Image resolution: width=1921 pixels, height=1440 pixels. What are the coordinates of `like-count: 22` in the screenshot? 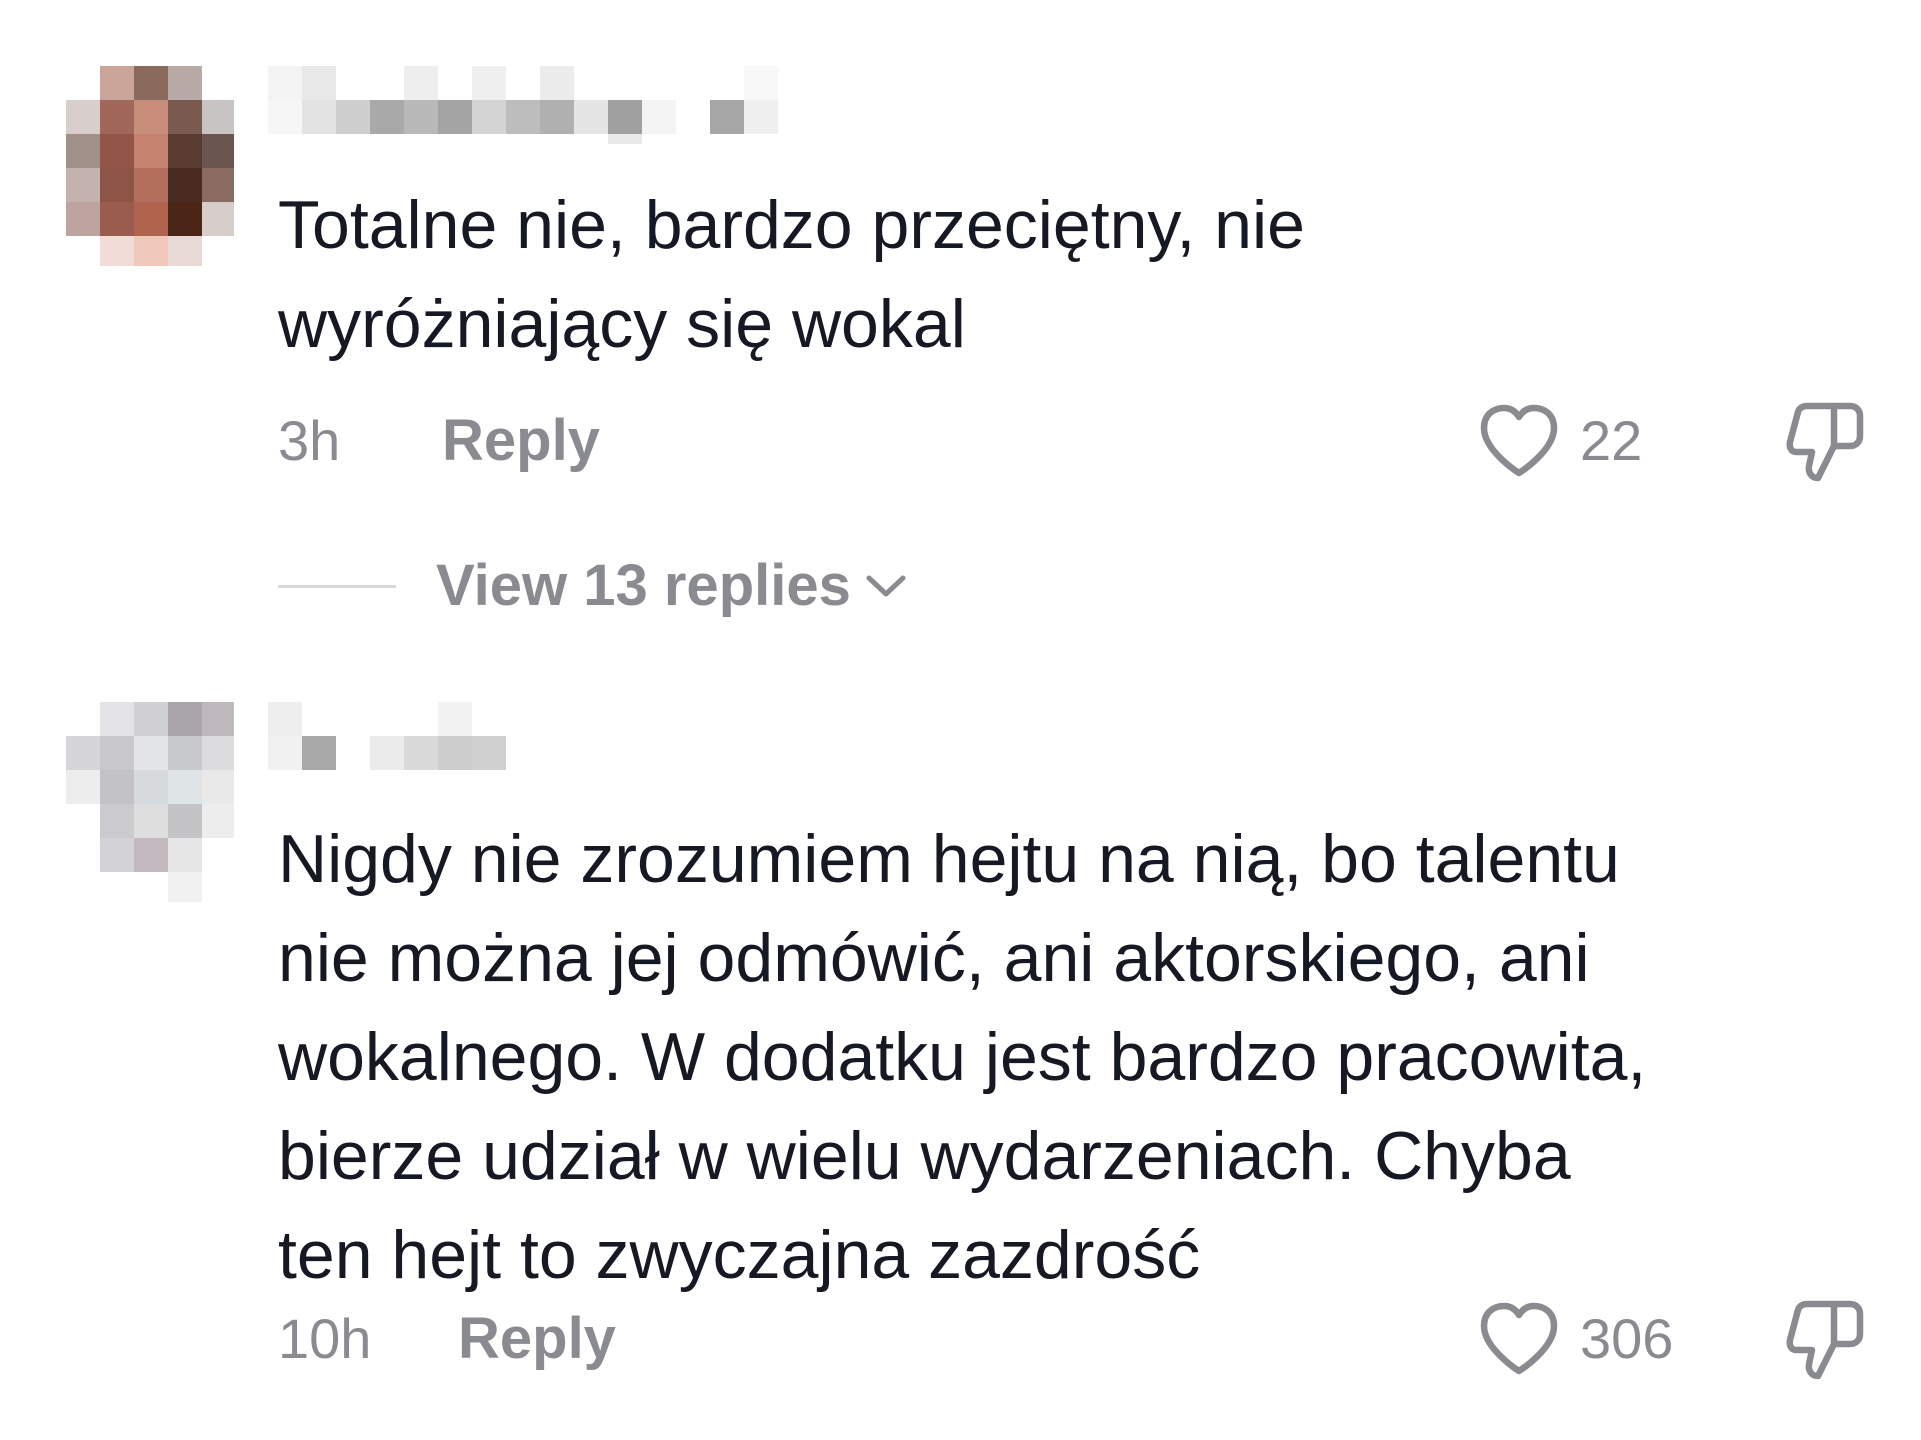 It's located at (1611, 440).